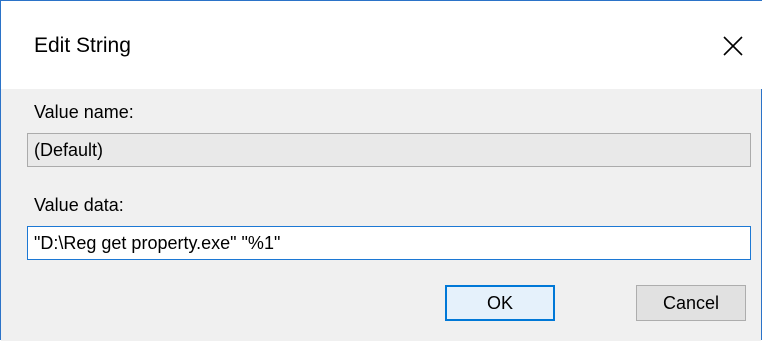  Describe the element at coordinates (389, 150) in the screenshot. I see `value-name-field: (Default)` at that location.